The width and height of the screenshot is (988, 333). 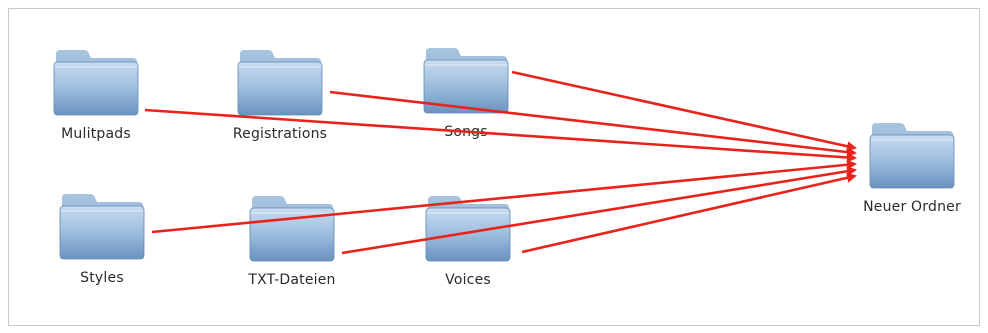 What do you see at coordinates (912, 207) in the screenshot?
I see `folder-label: Neuer Ordner` at bounding box center [912, 207].